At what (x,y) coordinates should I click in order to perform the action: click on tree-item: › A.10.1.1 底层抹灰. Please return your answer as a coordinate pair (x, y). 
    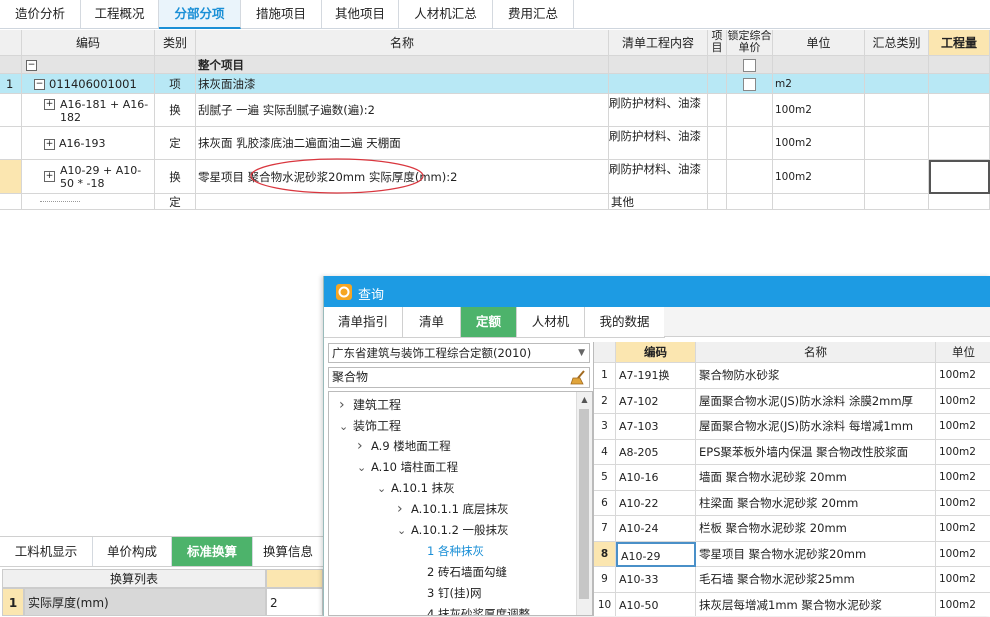
    Looking at the image, I should click on (453, 509).